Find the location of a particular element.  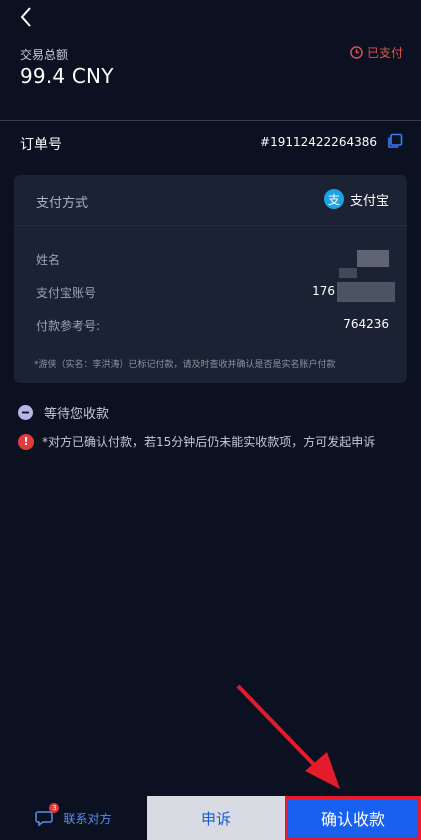

back-arrow-icon is located at coordinates (25, 17).